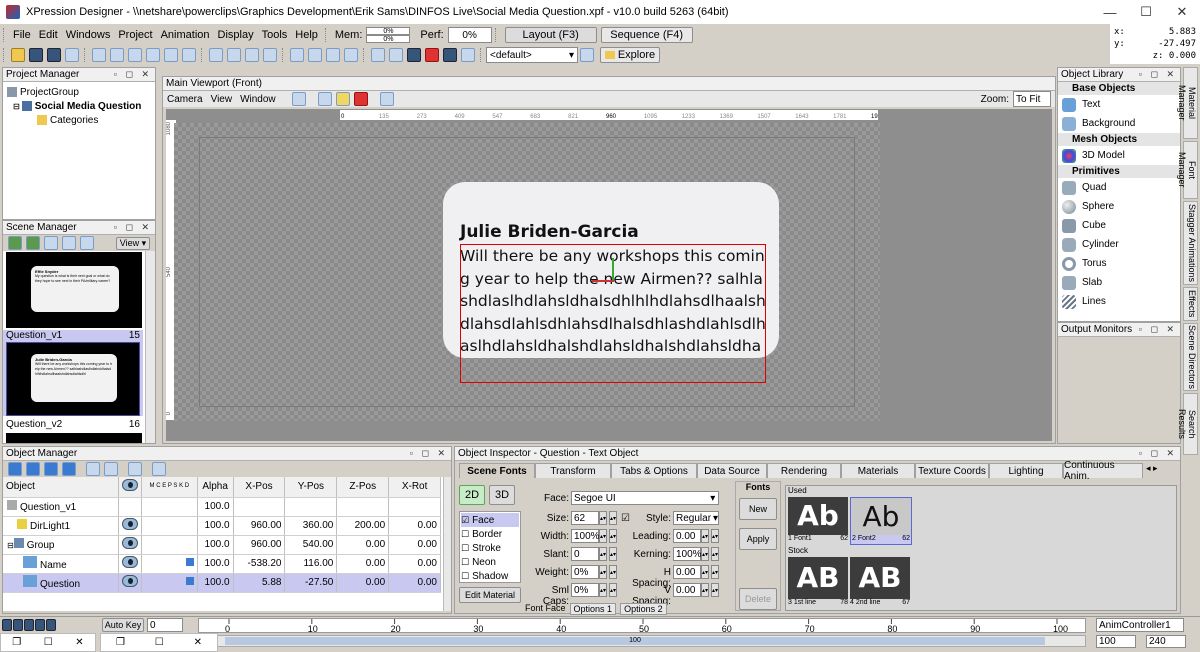 Image resolution: width=1200 pixels, height=652 pixels. Describe the element at coordinates (1166, 641) in the screenshot. I see `range-end-input: 240` at that location.